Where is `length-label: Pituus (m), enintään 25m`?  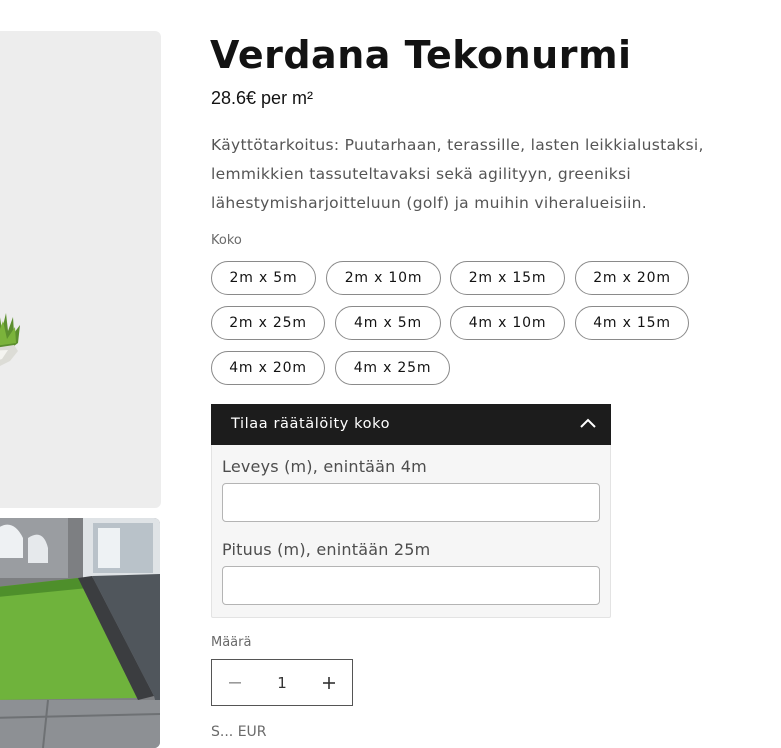 length-label: Pituus (m), enintään 25m is located at coordinates (326, 549).